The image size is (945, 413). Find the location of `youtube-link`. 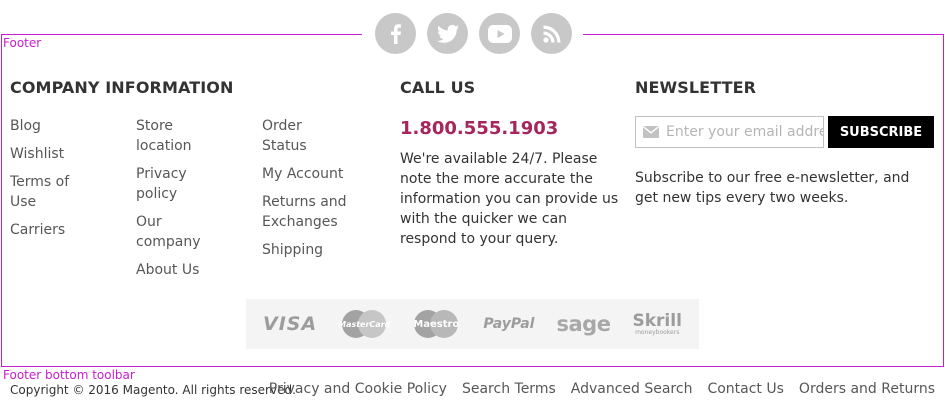

youtube-link is located at coordinates (499, 33).